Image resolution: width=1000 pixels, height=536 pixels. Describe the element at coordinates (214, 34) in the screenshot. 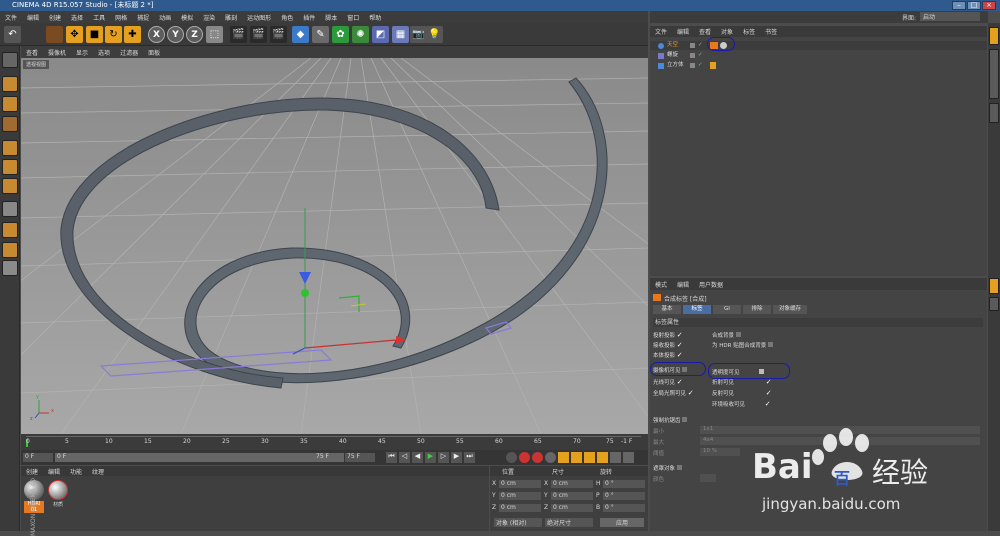

I see `coord-system-button: ⬚` at that location.